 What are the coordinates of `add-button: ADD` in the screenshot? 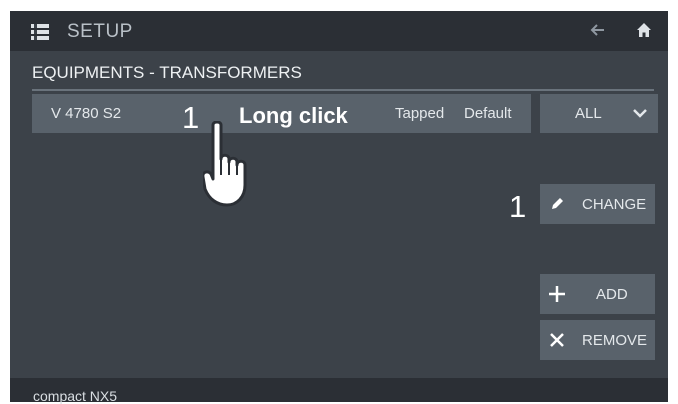 It's located at (597, 294).